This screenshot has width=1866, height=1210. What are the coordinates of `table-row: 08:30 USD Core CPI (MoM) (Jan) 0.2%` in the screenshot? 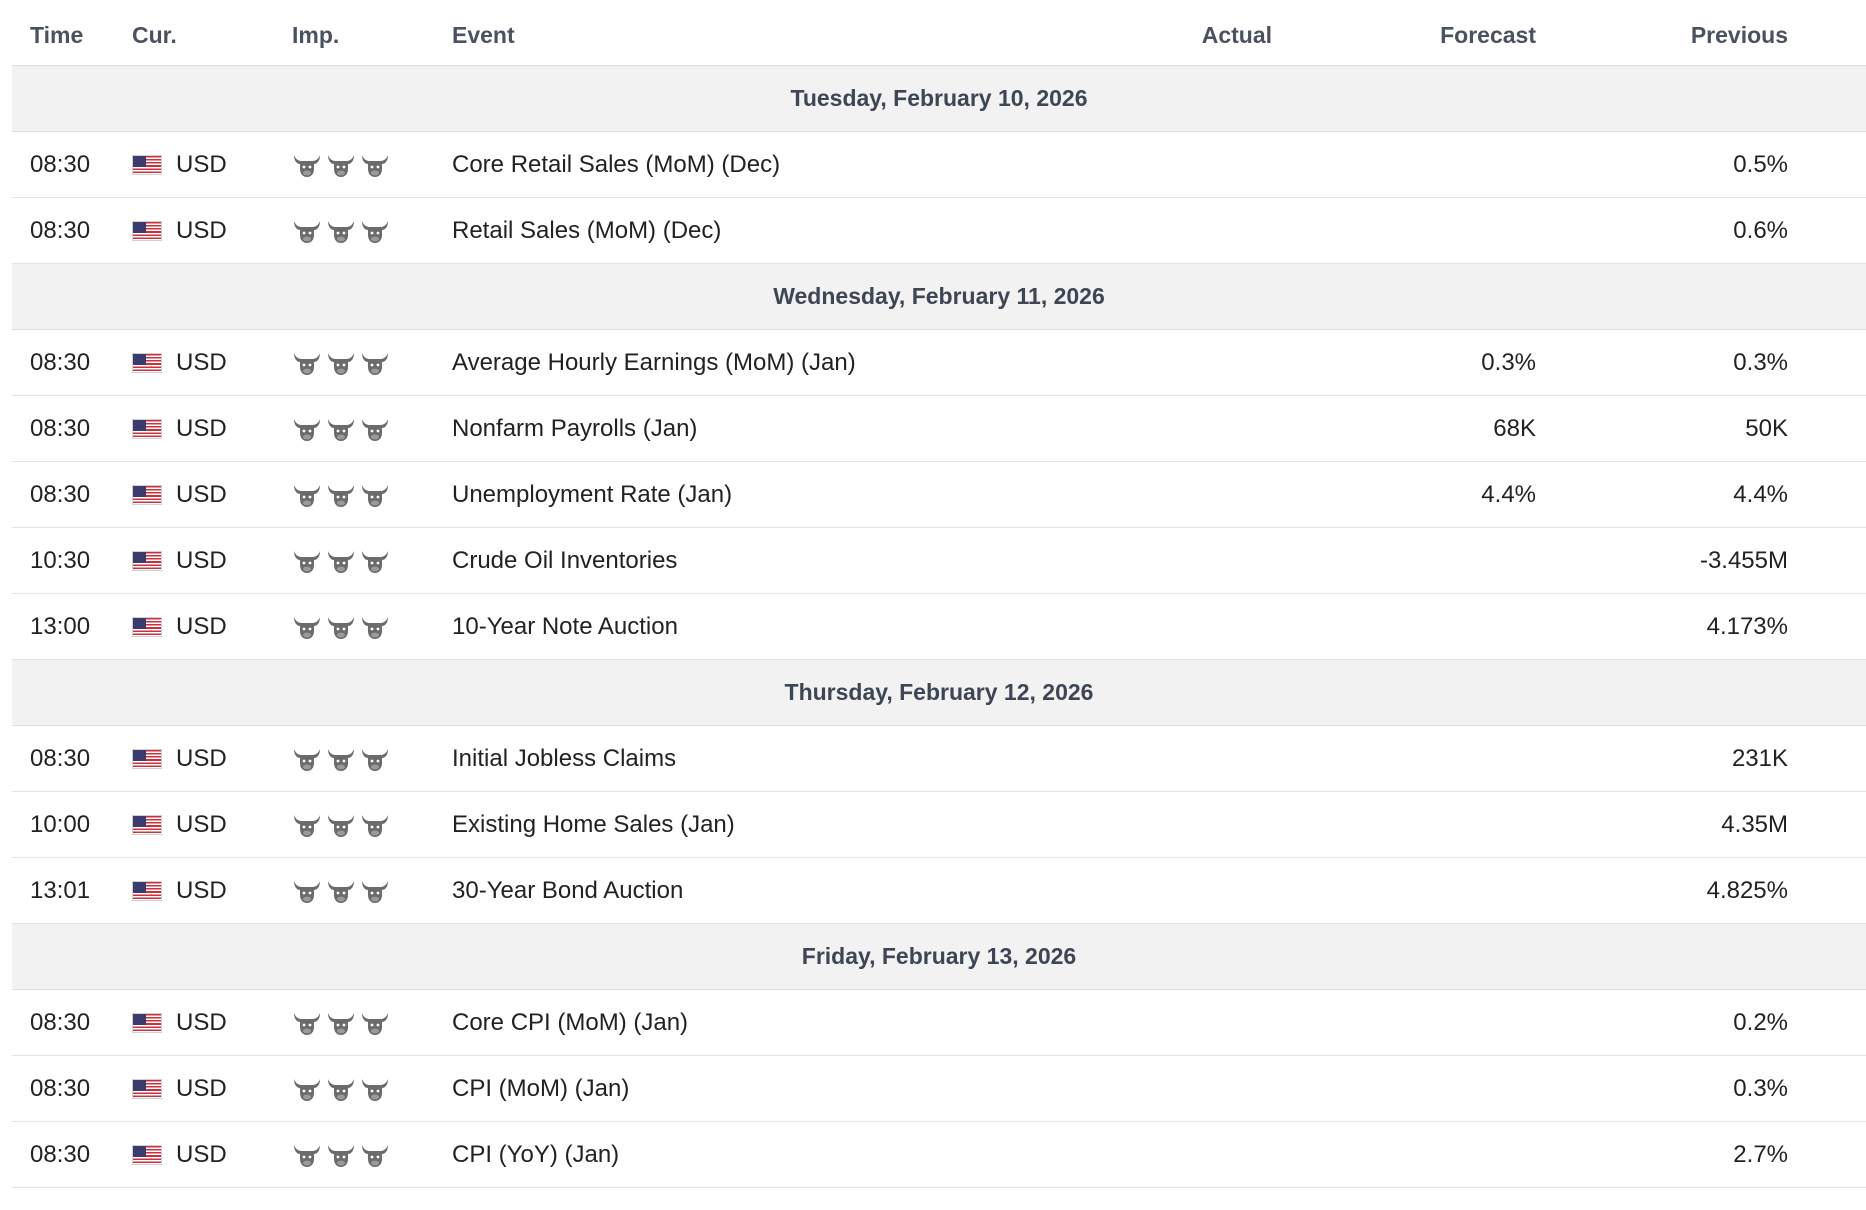 It's located at (939, 1023).